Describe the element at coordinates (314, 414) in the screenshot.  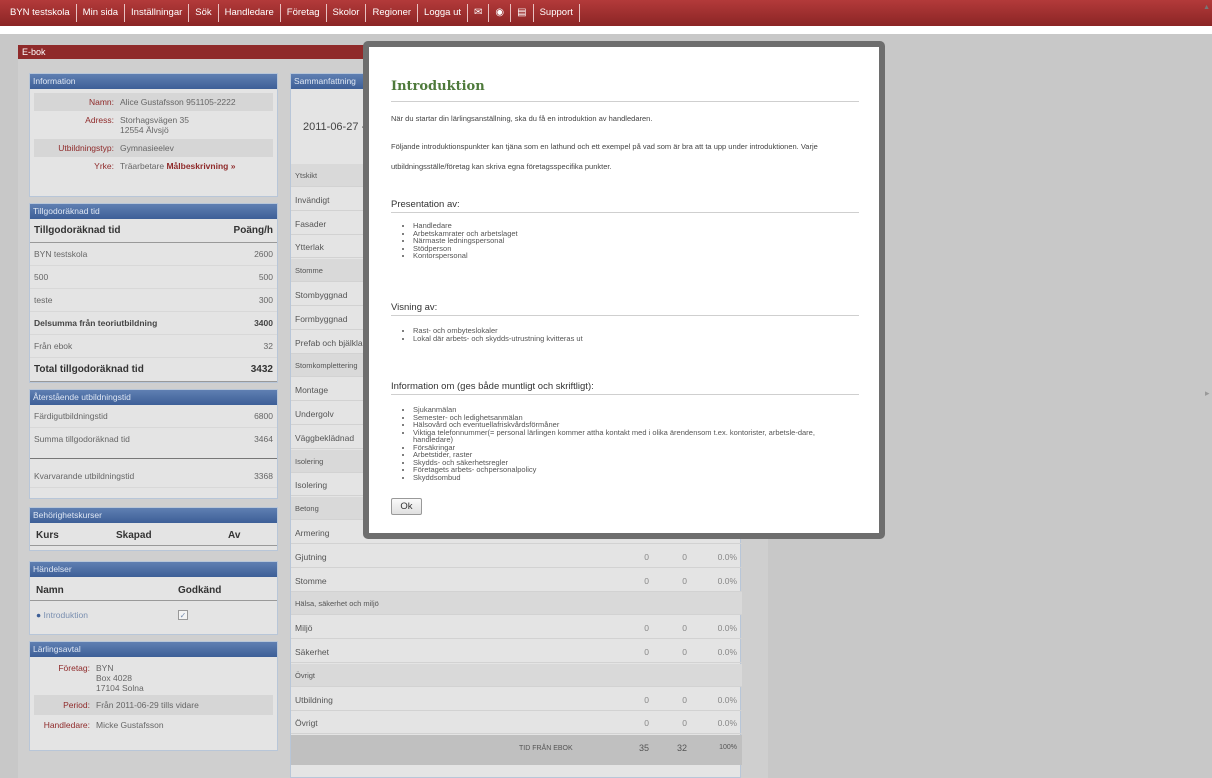
I see `category-name: Undergolv` at that location.